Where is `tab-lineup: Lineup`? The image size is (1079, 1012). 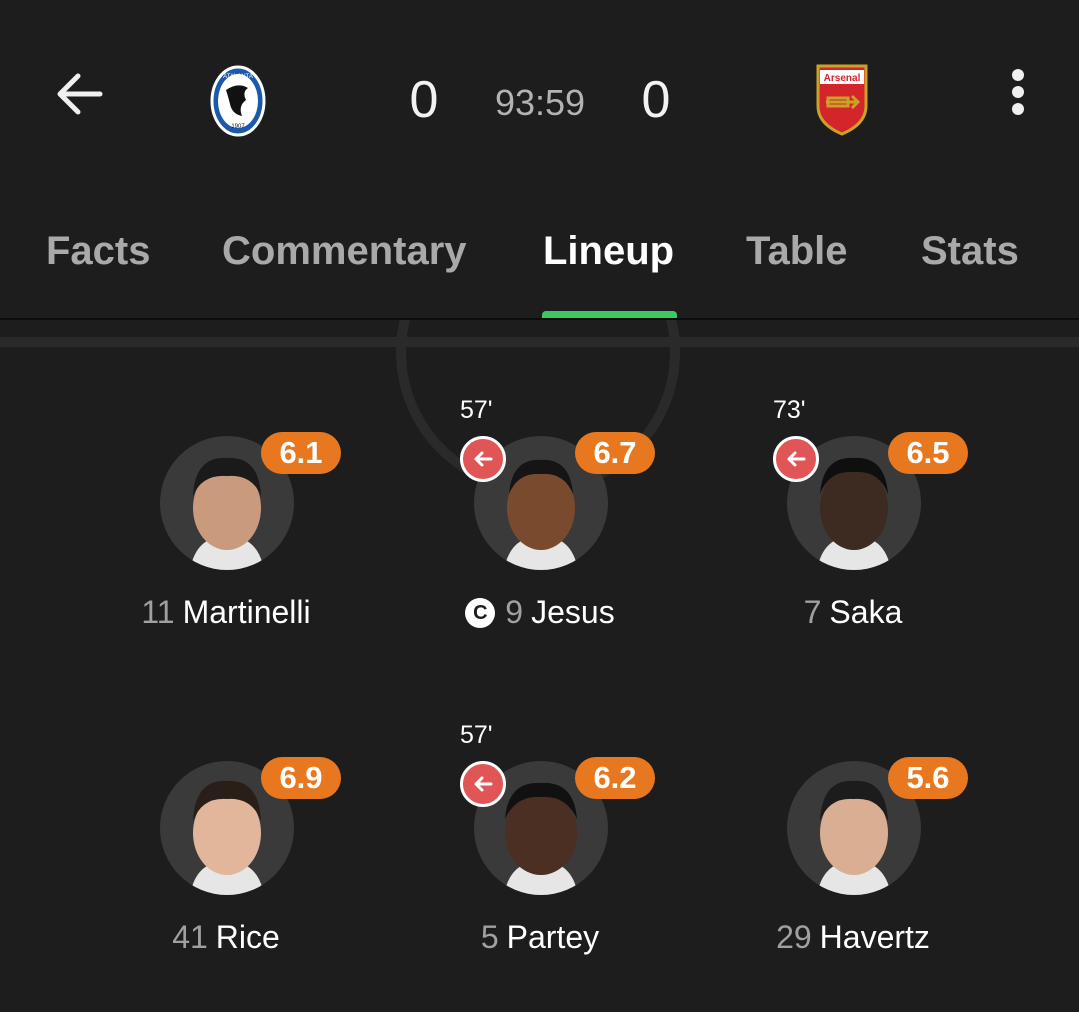 tab-lineup: Lineup is located at coordinates (608, 251).